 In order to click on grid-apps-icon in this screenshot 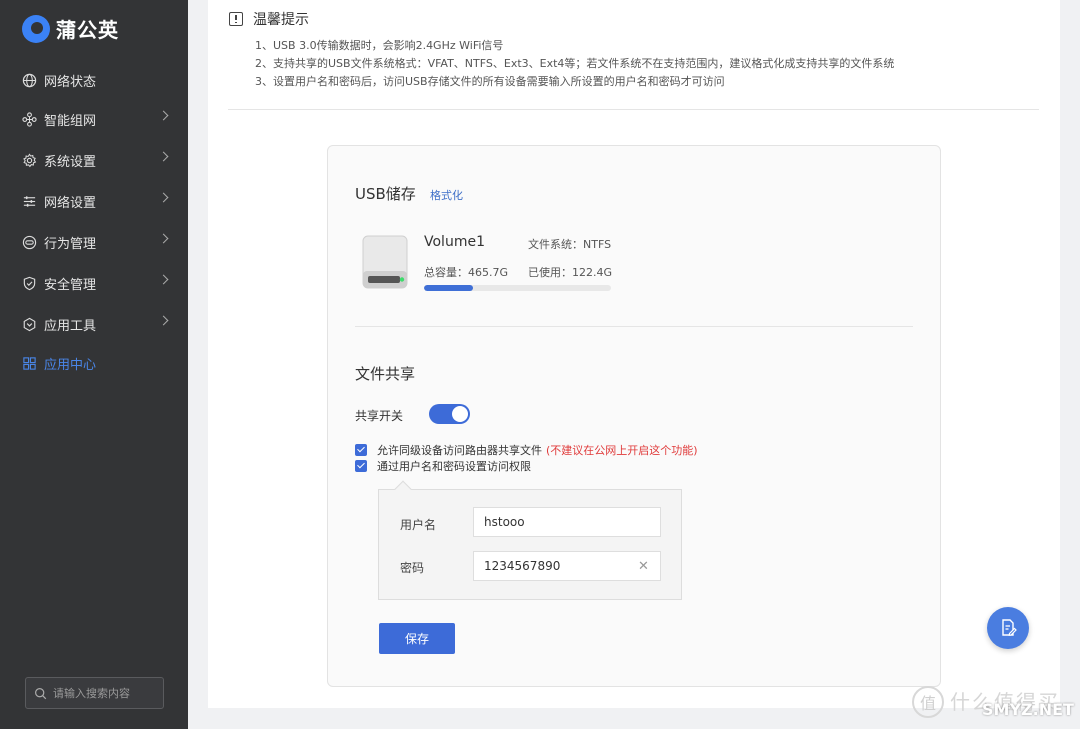, I will do `click(29, 363)`.